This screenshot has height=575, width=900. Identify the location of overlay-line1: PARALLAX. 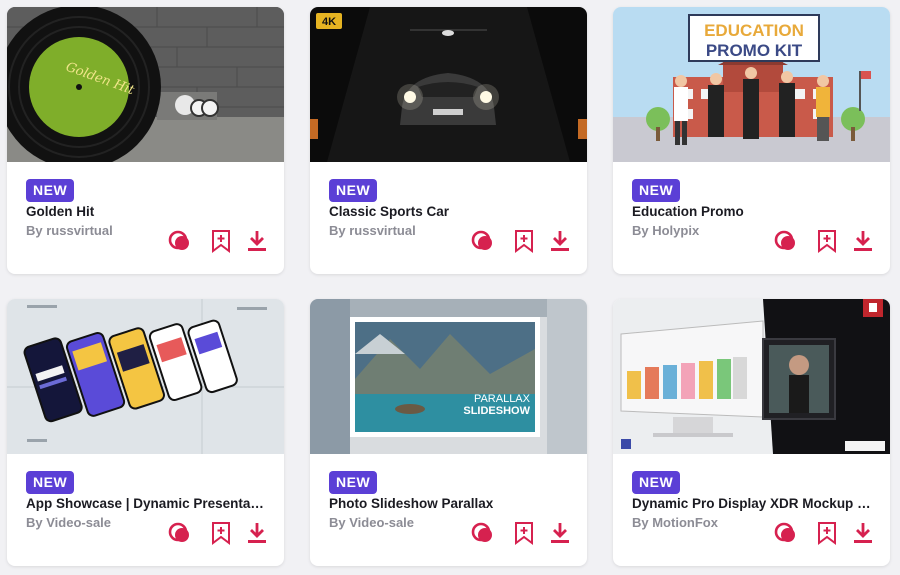
(502, 399).